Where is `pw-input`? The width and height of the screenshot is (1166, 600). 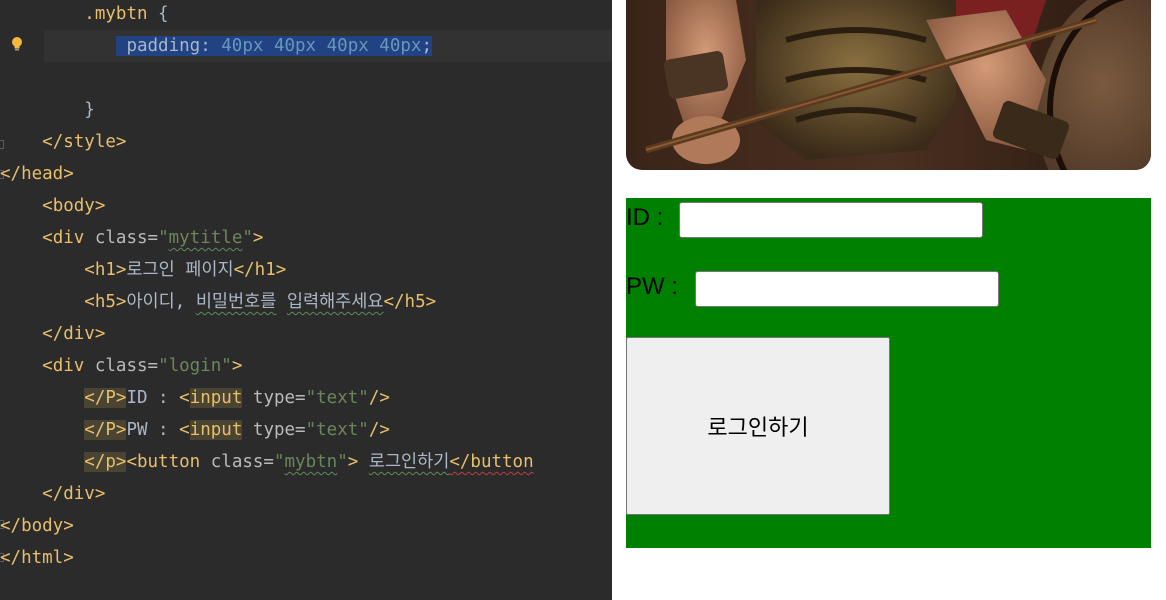
pw-input is located at coordinates (847, 289).